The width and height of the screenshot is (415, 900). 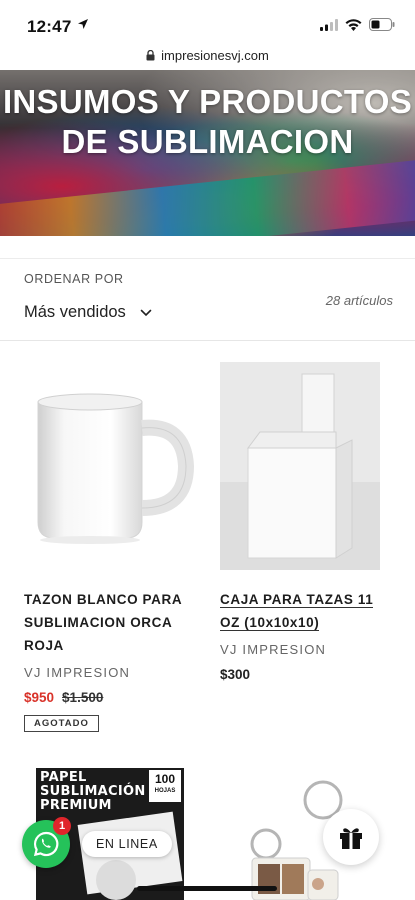 I want to click on lock-icon, so click(x=150, y=54).